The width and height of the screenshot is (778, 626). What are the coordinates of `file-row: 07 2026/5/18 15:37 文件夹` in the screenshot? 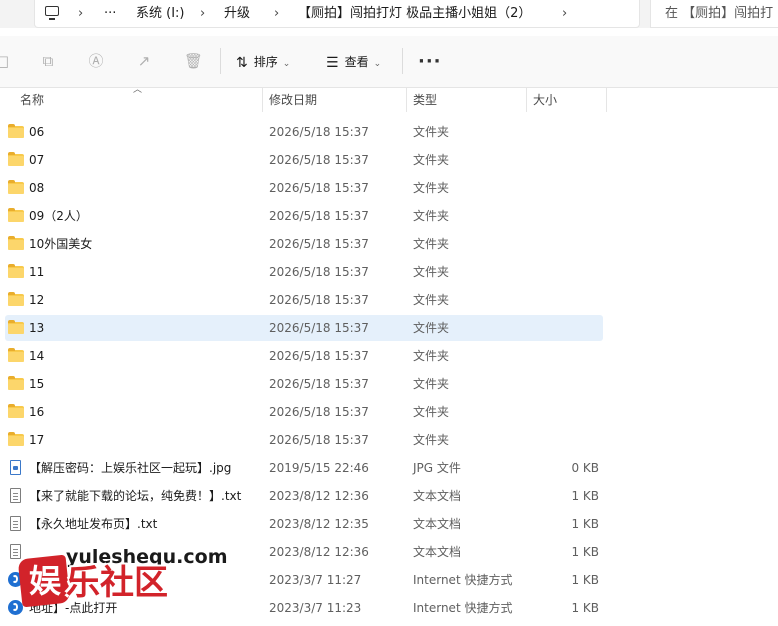 It's located at (304, 160).